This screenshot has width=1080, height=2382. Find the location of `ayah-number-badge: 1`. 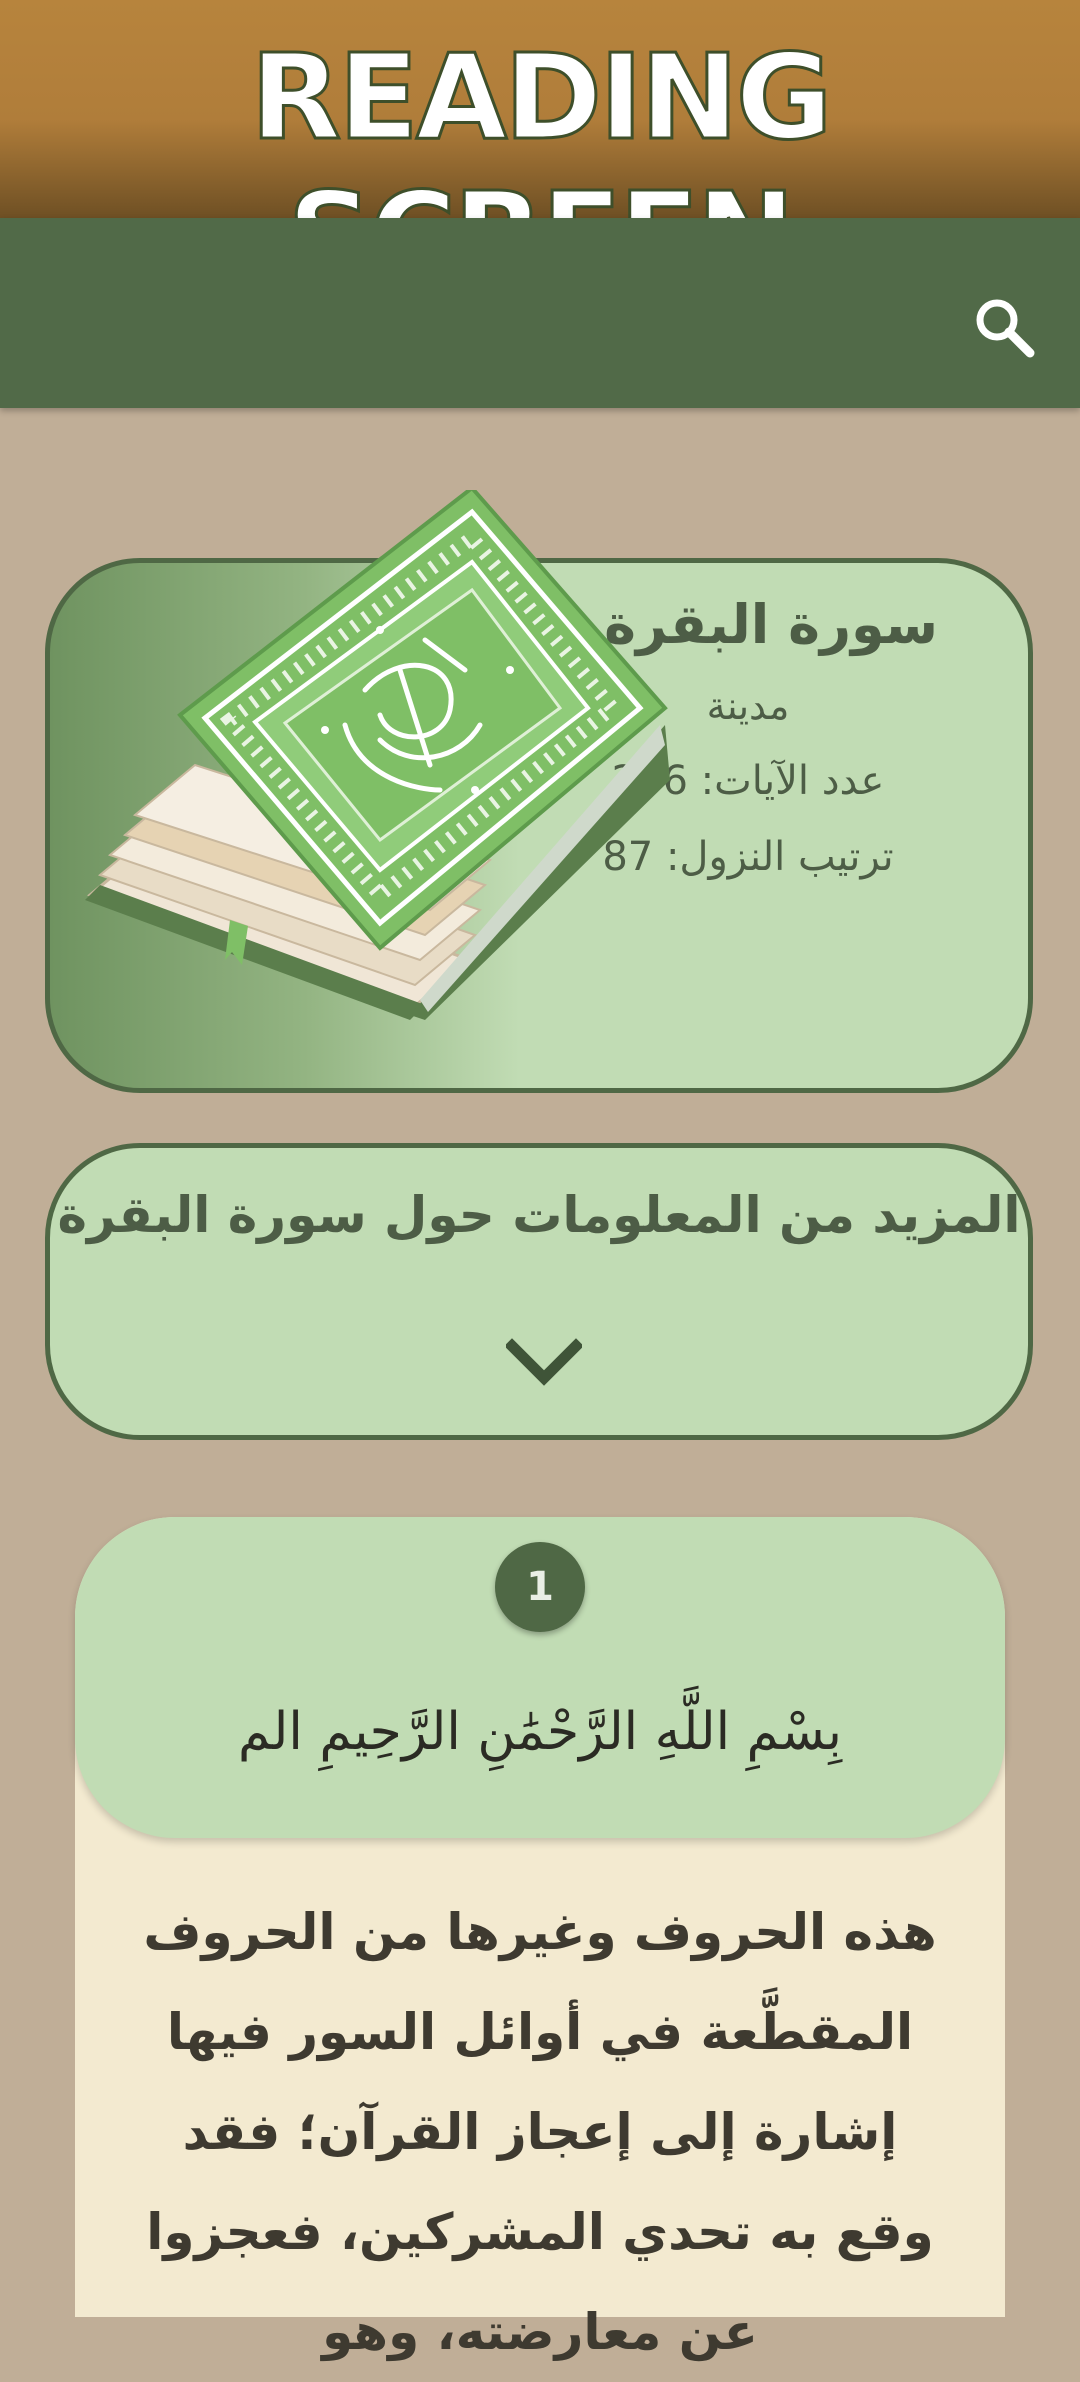

ayah-number-badge: 1 is located at coordinates (540, 1587).